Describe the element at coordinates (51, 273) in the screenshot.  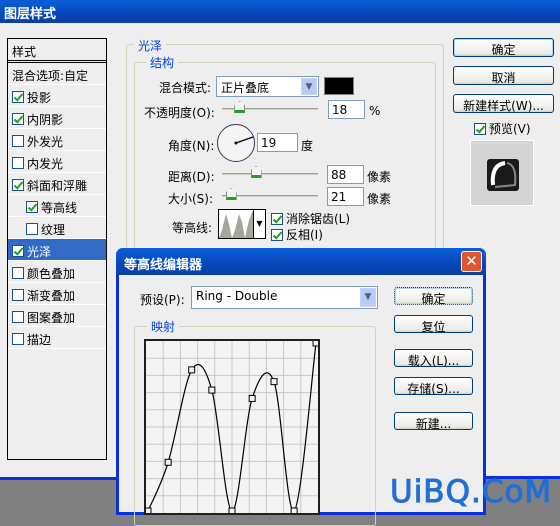
I see `sidebar-item-label: 颜色叠加` at that location.